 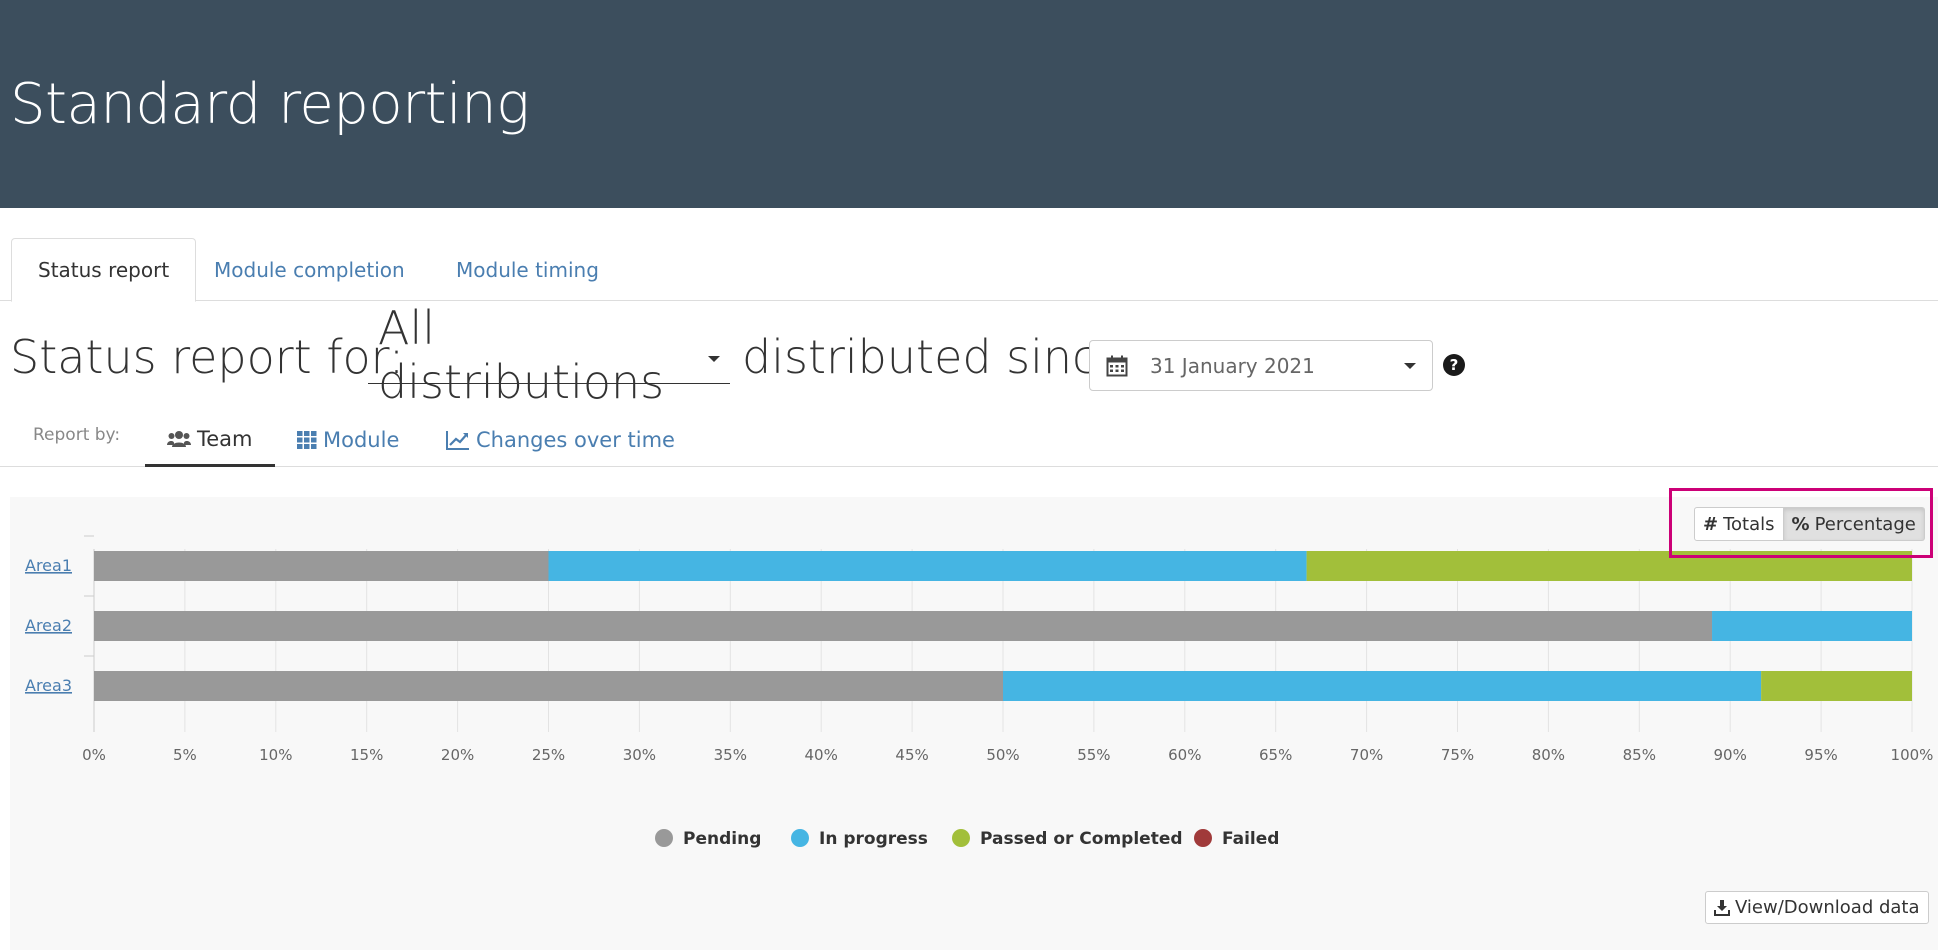 What do you see at coordinates (1184, 755) in the screenshot?
I see `x-tick-label: 60%` at bounding box center [1184, 755].